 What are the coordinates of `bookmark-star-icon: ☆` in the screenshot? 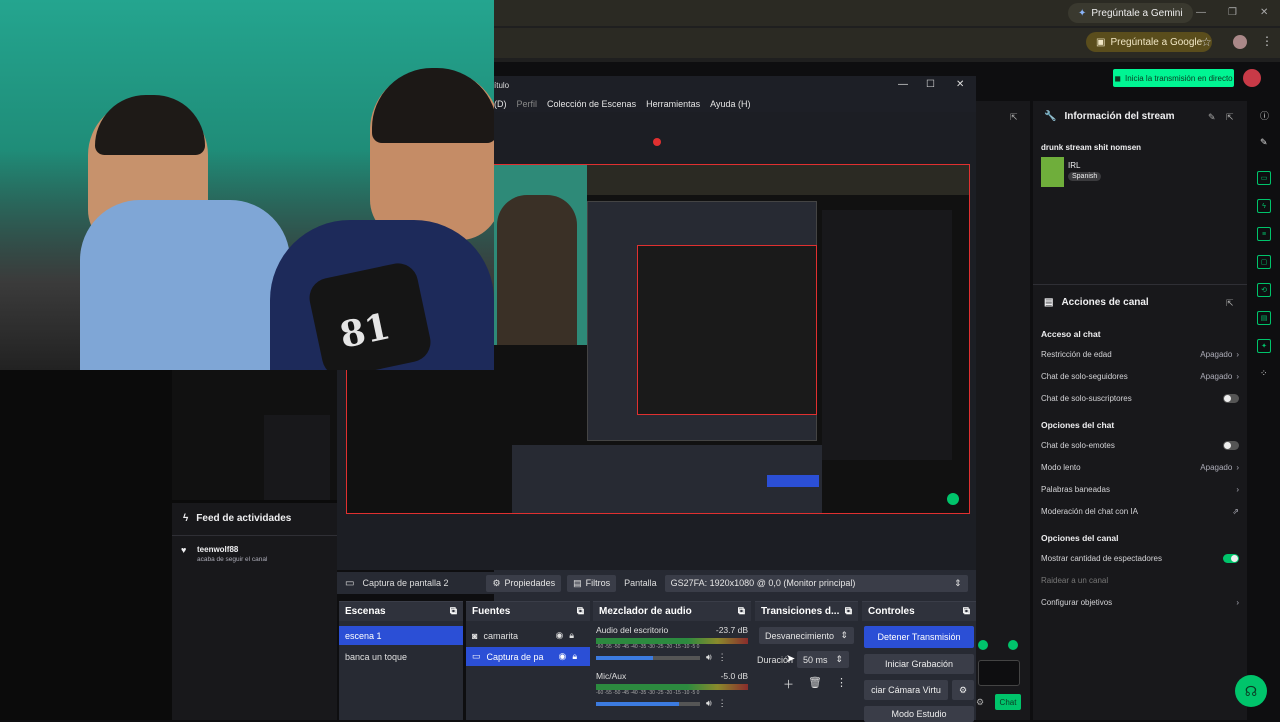 It's located at (1206, 42).